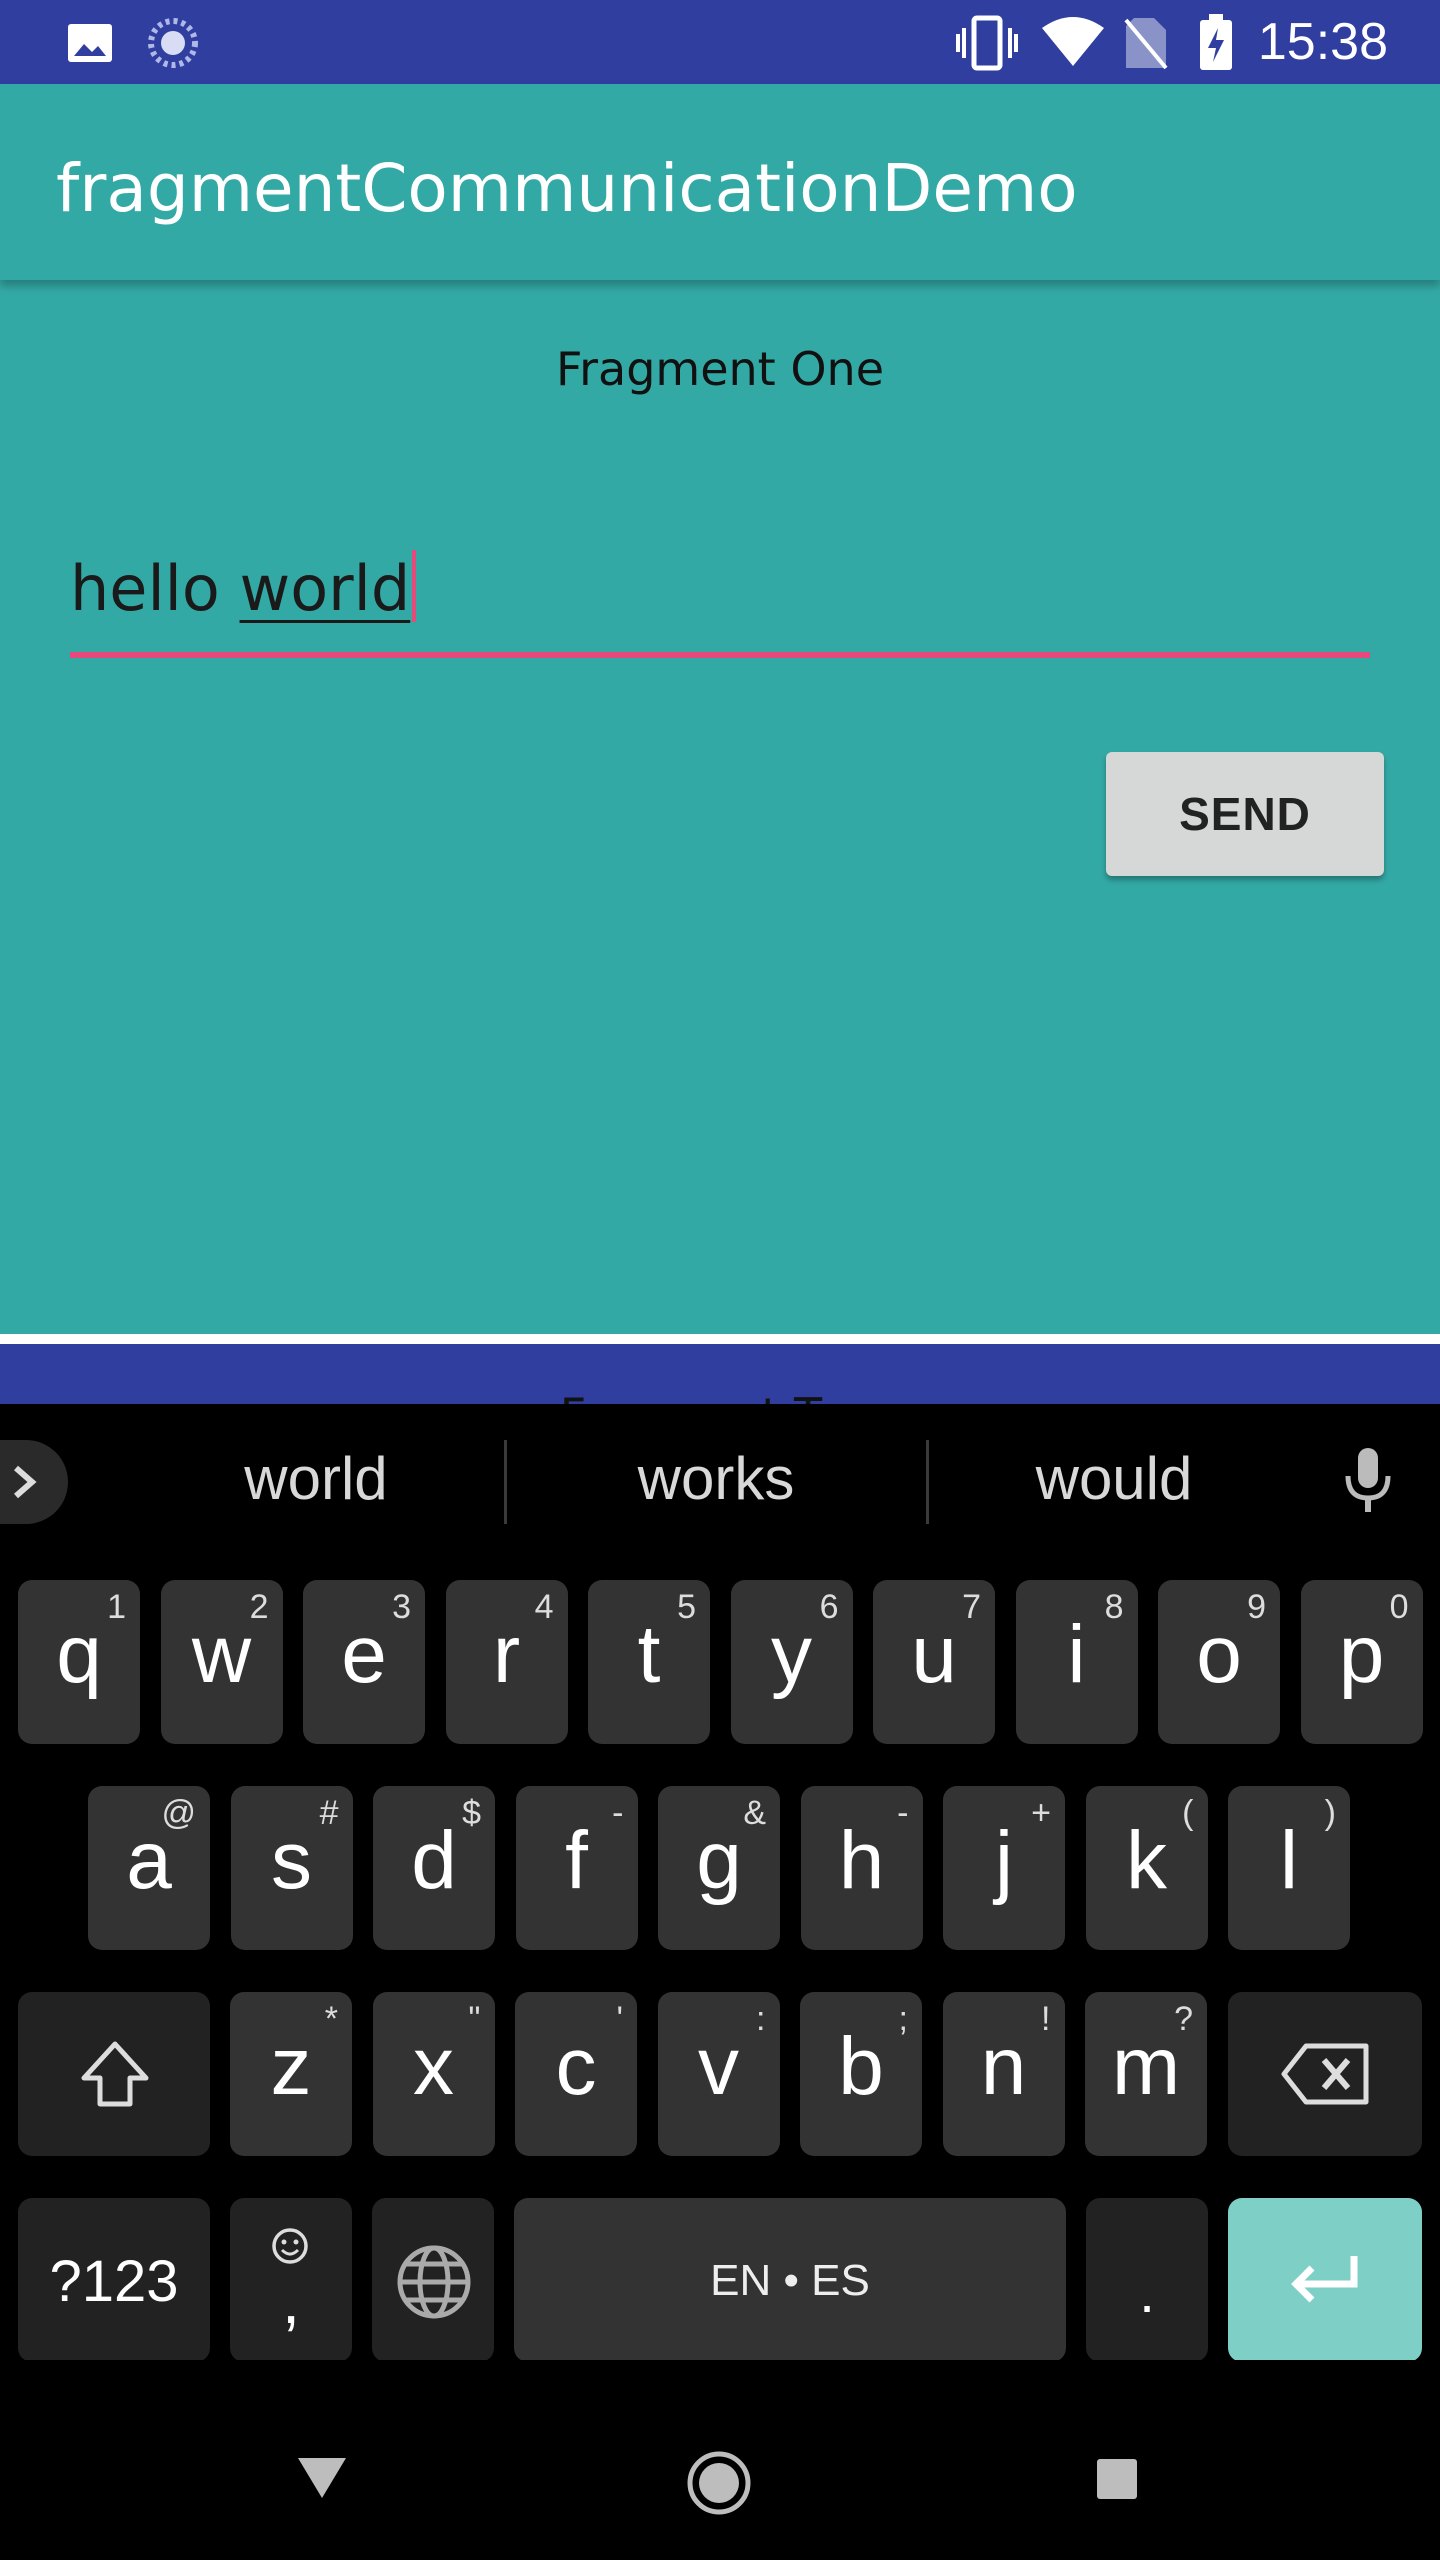 The height and width of the screenshot is (2560, 1440). Describe the element at coordinates (291, 2066) in the screenshot. I see `key-label: z` at that location.